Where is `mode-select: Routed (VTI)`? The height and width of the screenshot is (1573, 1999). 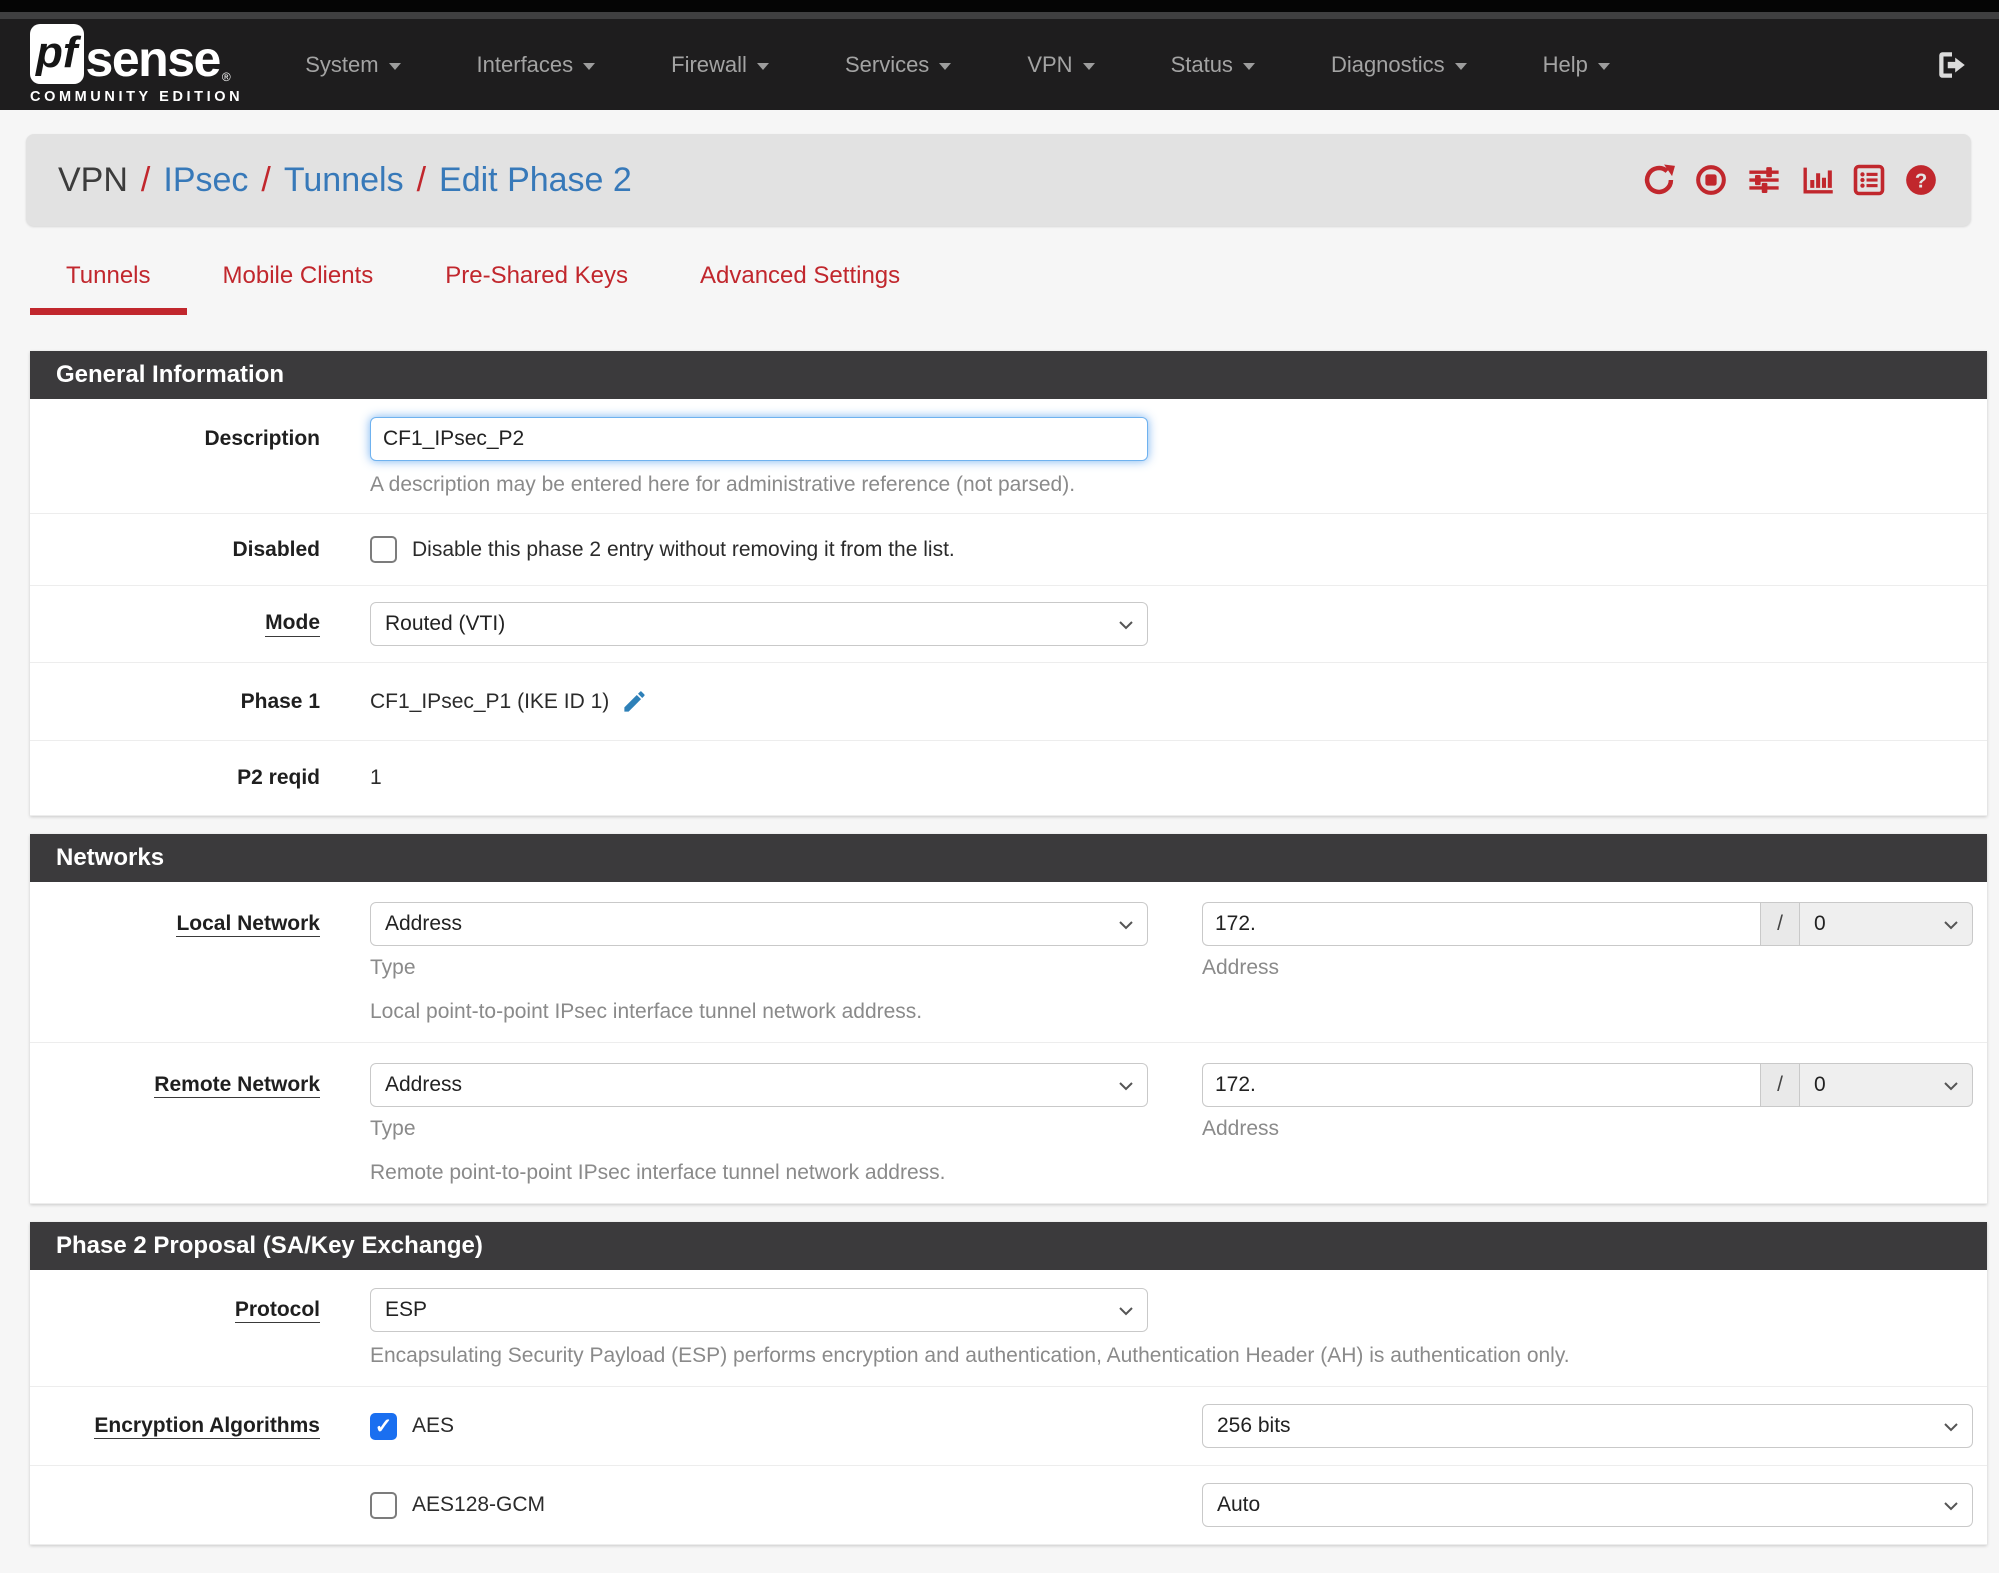
mode-select: Routed (VTI) is located at coordinates (759, 624).